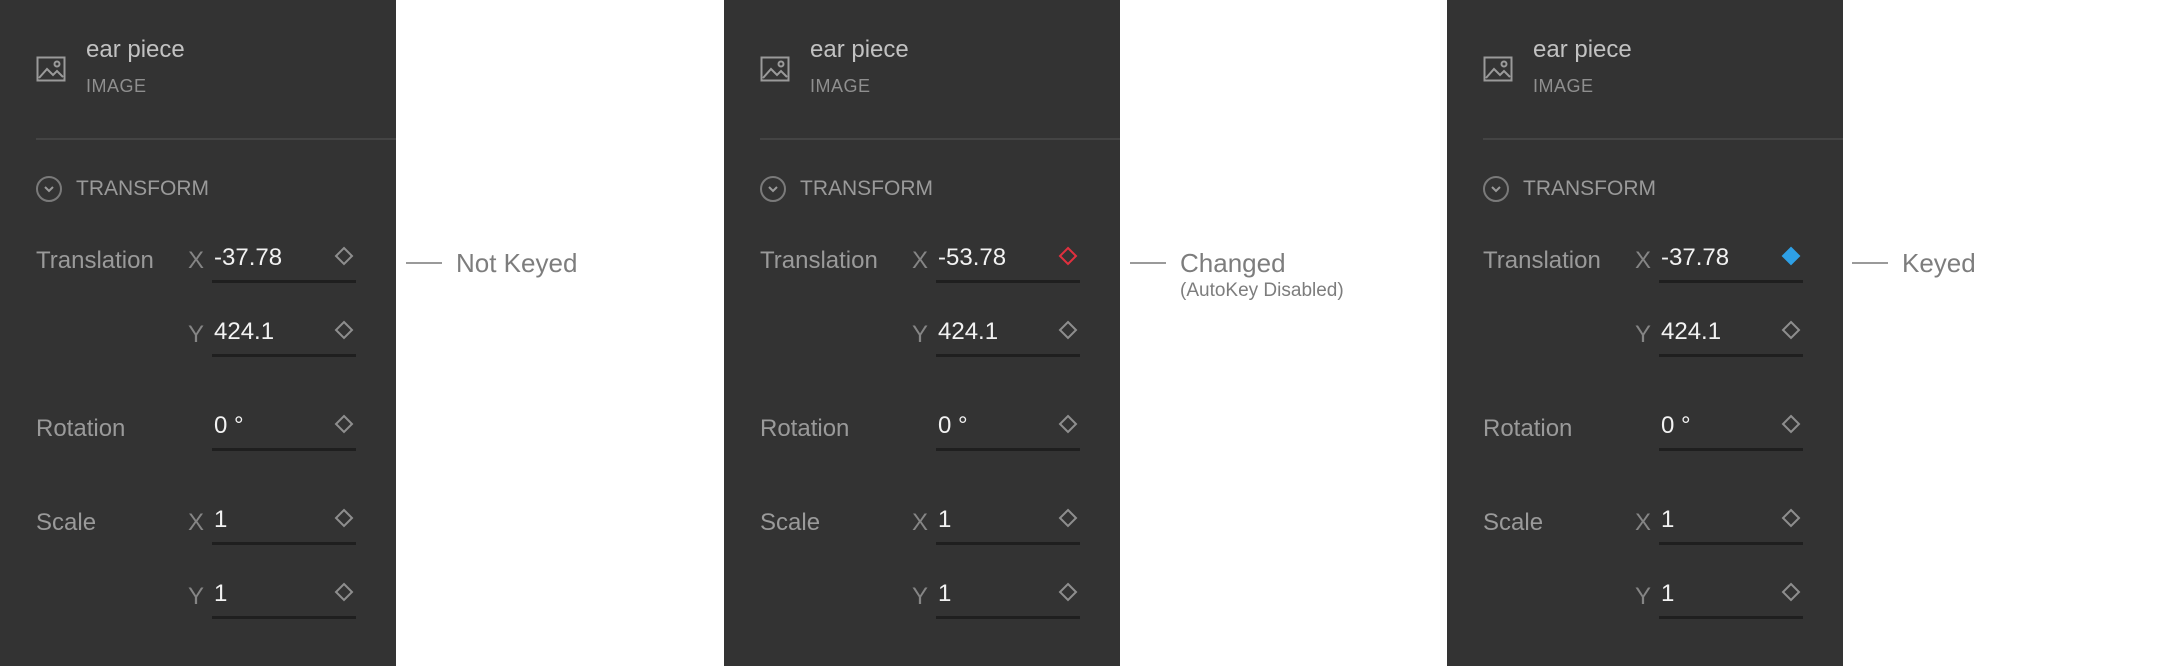  I want to click on annotation-text: Not Keyed, so click(517, 263).